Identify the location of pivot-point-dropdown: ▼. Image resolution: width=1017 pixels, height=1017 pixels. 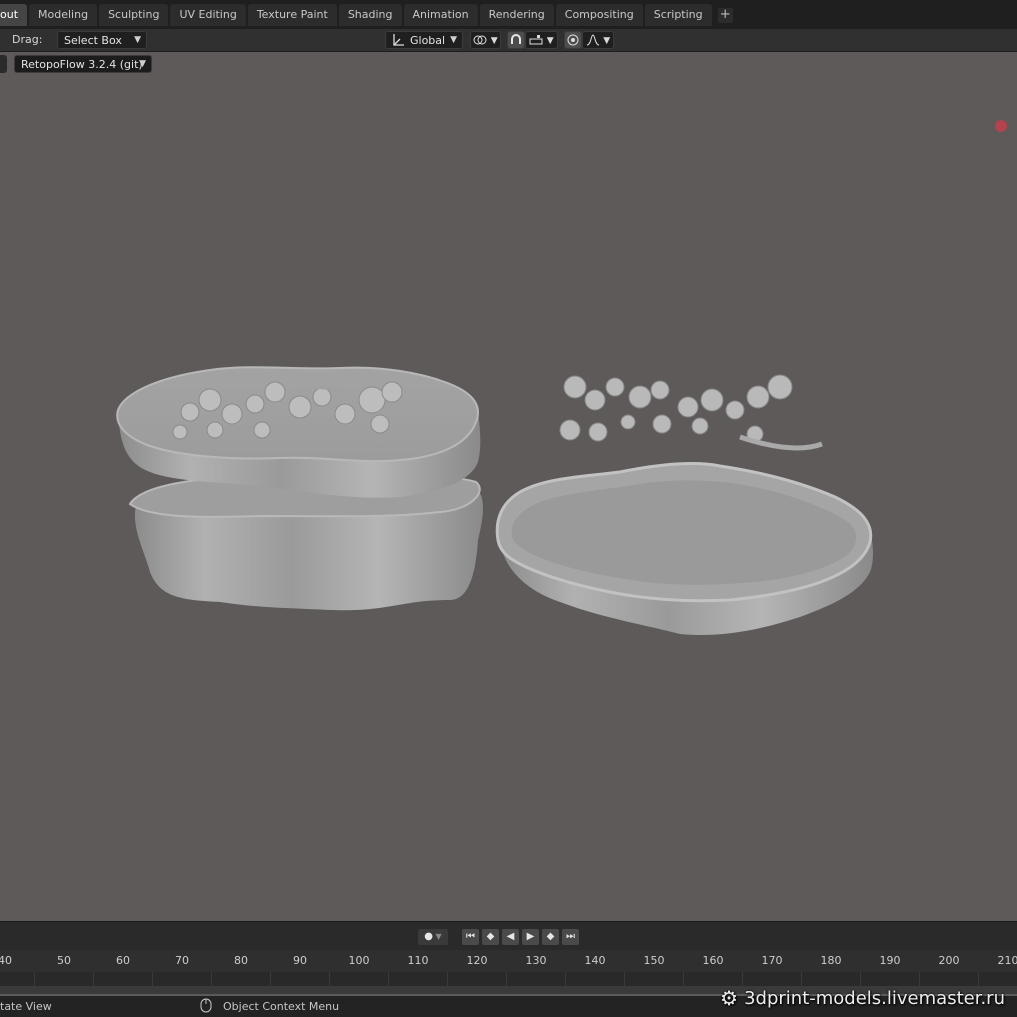
(485, 40).